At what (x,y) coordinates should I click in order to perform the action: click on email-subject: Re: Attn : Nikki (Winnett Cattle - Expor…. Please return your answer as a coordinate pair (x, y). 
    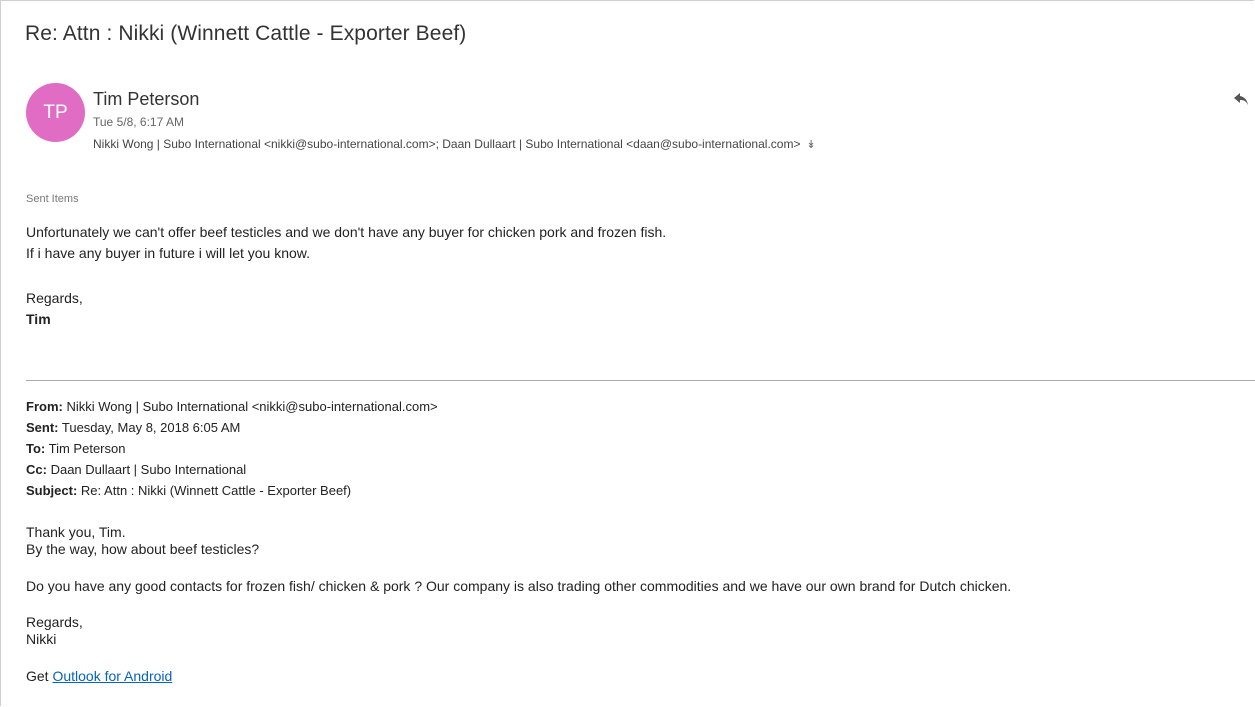
    Looking at the image, I should click on (246, 33).